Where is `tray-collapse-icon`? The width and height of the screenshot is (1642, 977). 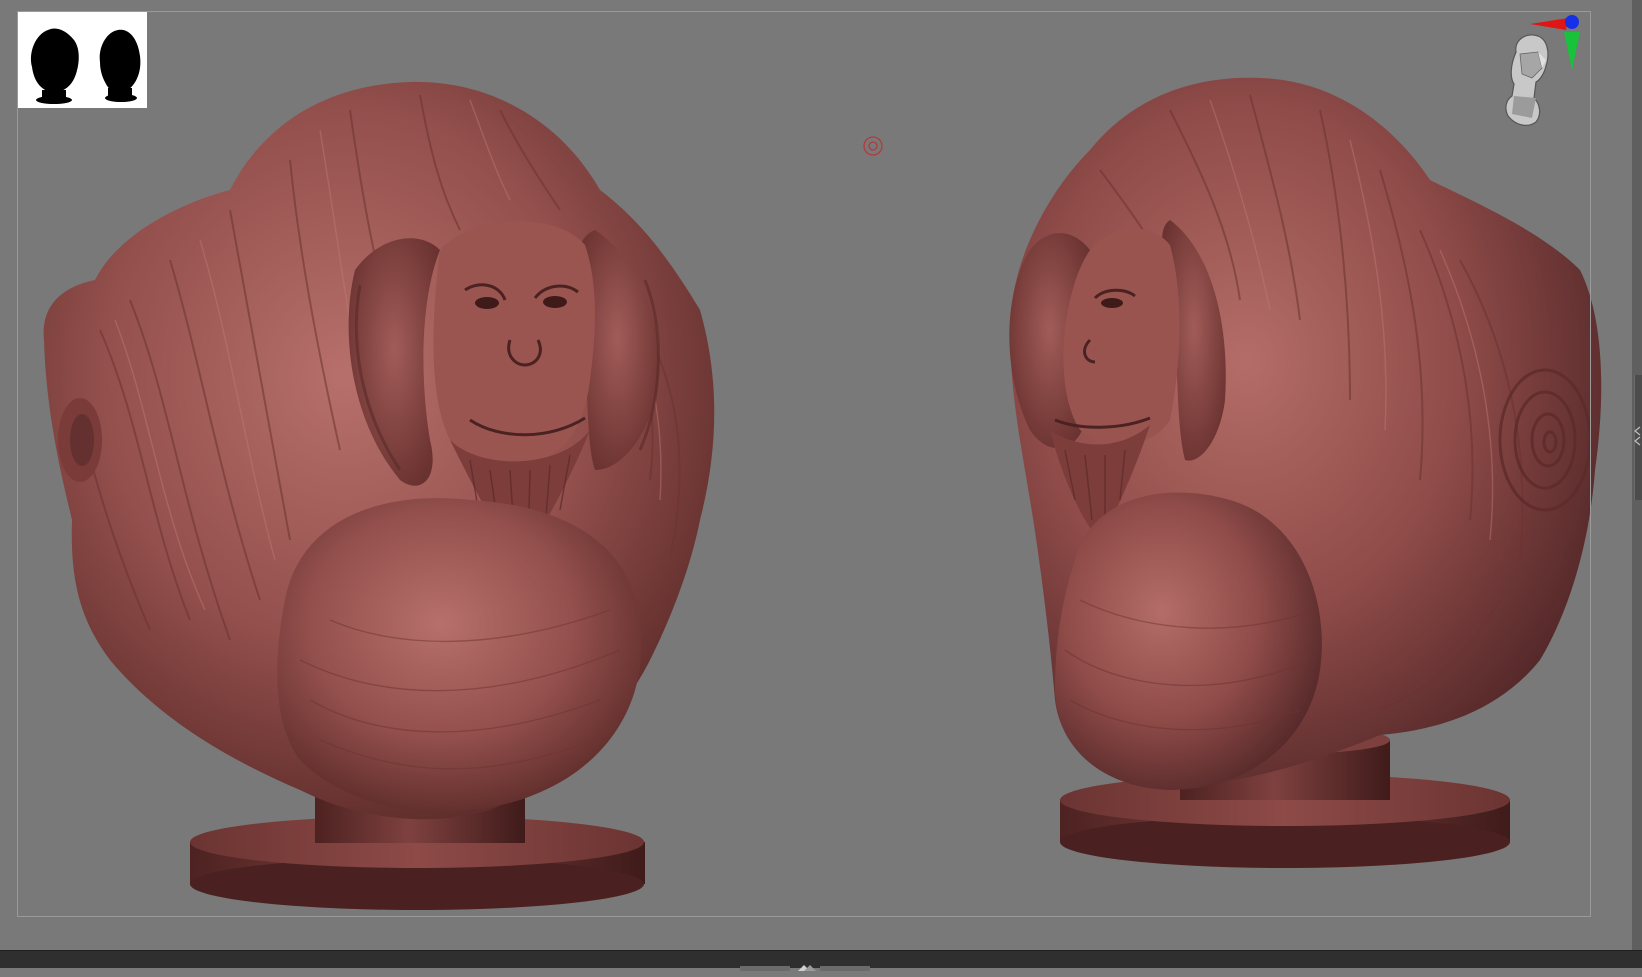
tray-collapse-icon is located at coordinates (1637, 436).